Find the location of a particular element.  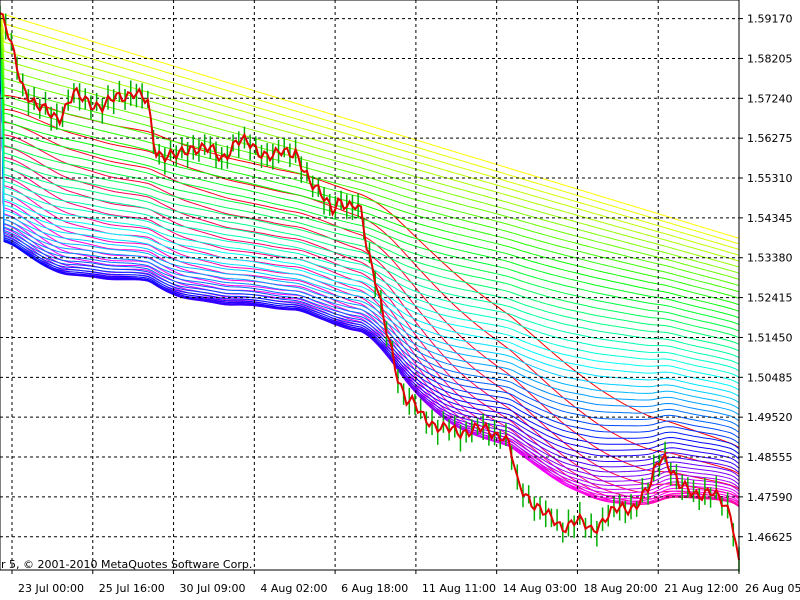

y-tick-label: 1.51450 is located at coordinates (770, 337).